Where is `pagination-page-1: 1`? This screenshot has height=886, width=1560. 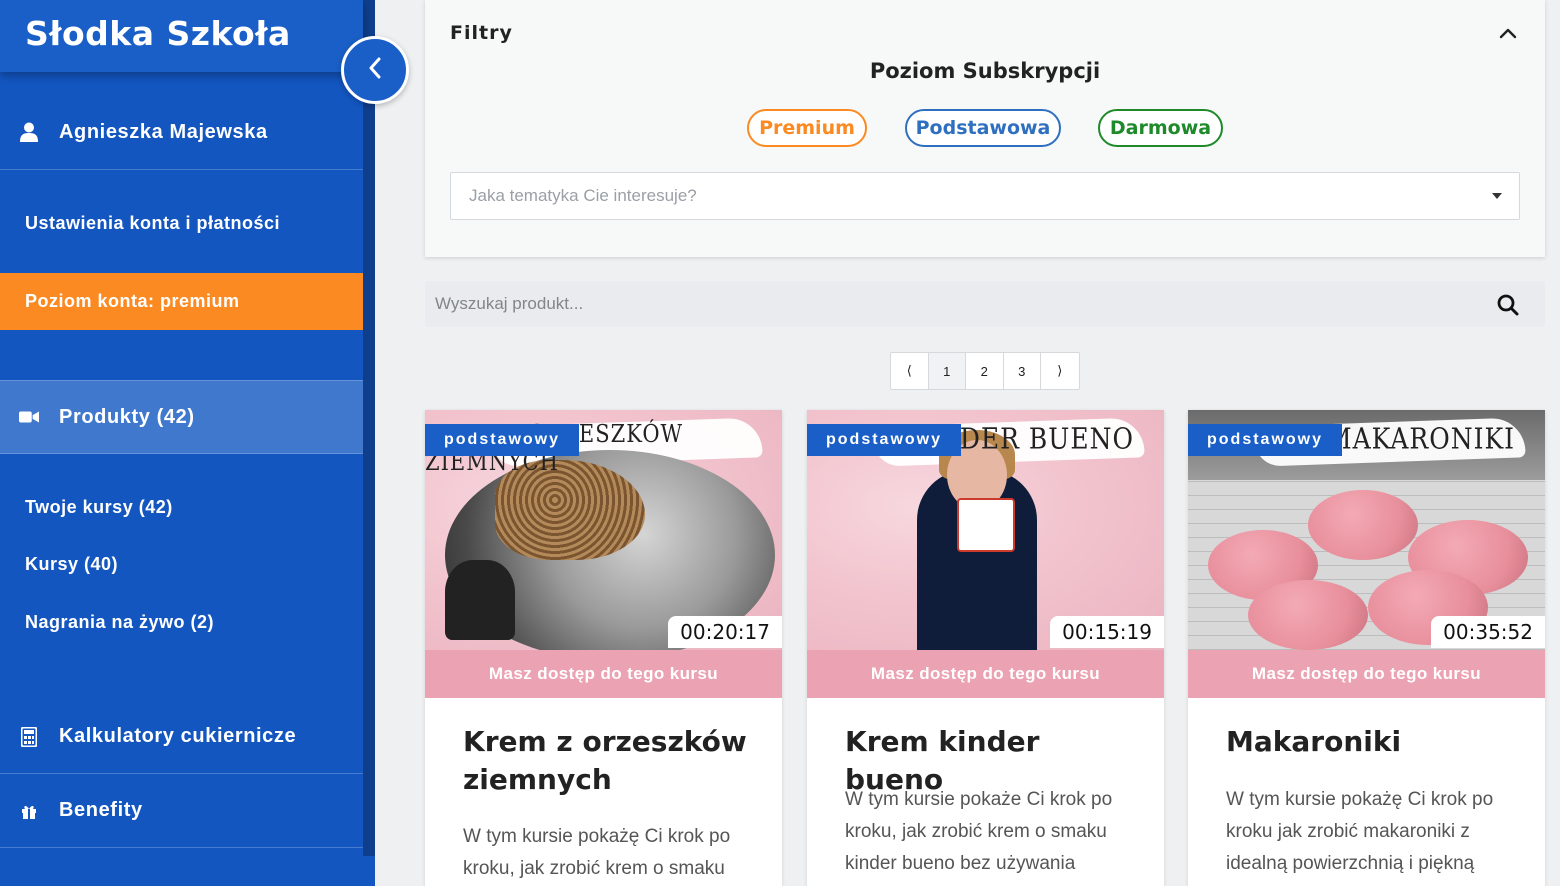 pagination-page-1: 1 is located at coordinates (947, 371).